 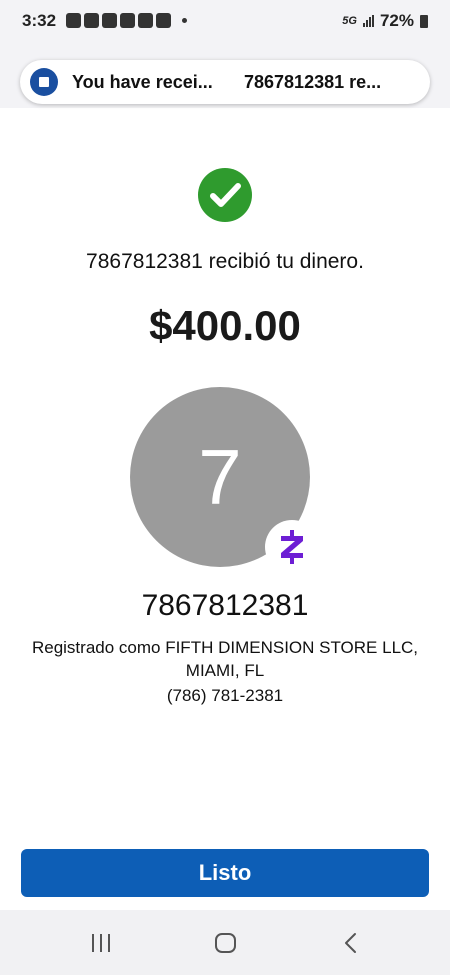 I want to click on recipient-phone: (786) 781-2381, so click(x=225, y=695).